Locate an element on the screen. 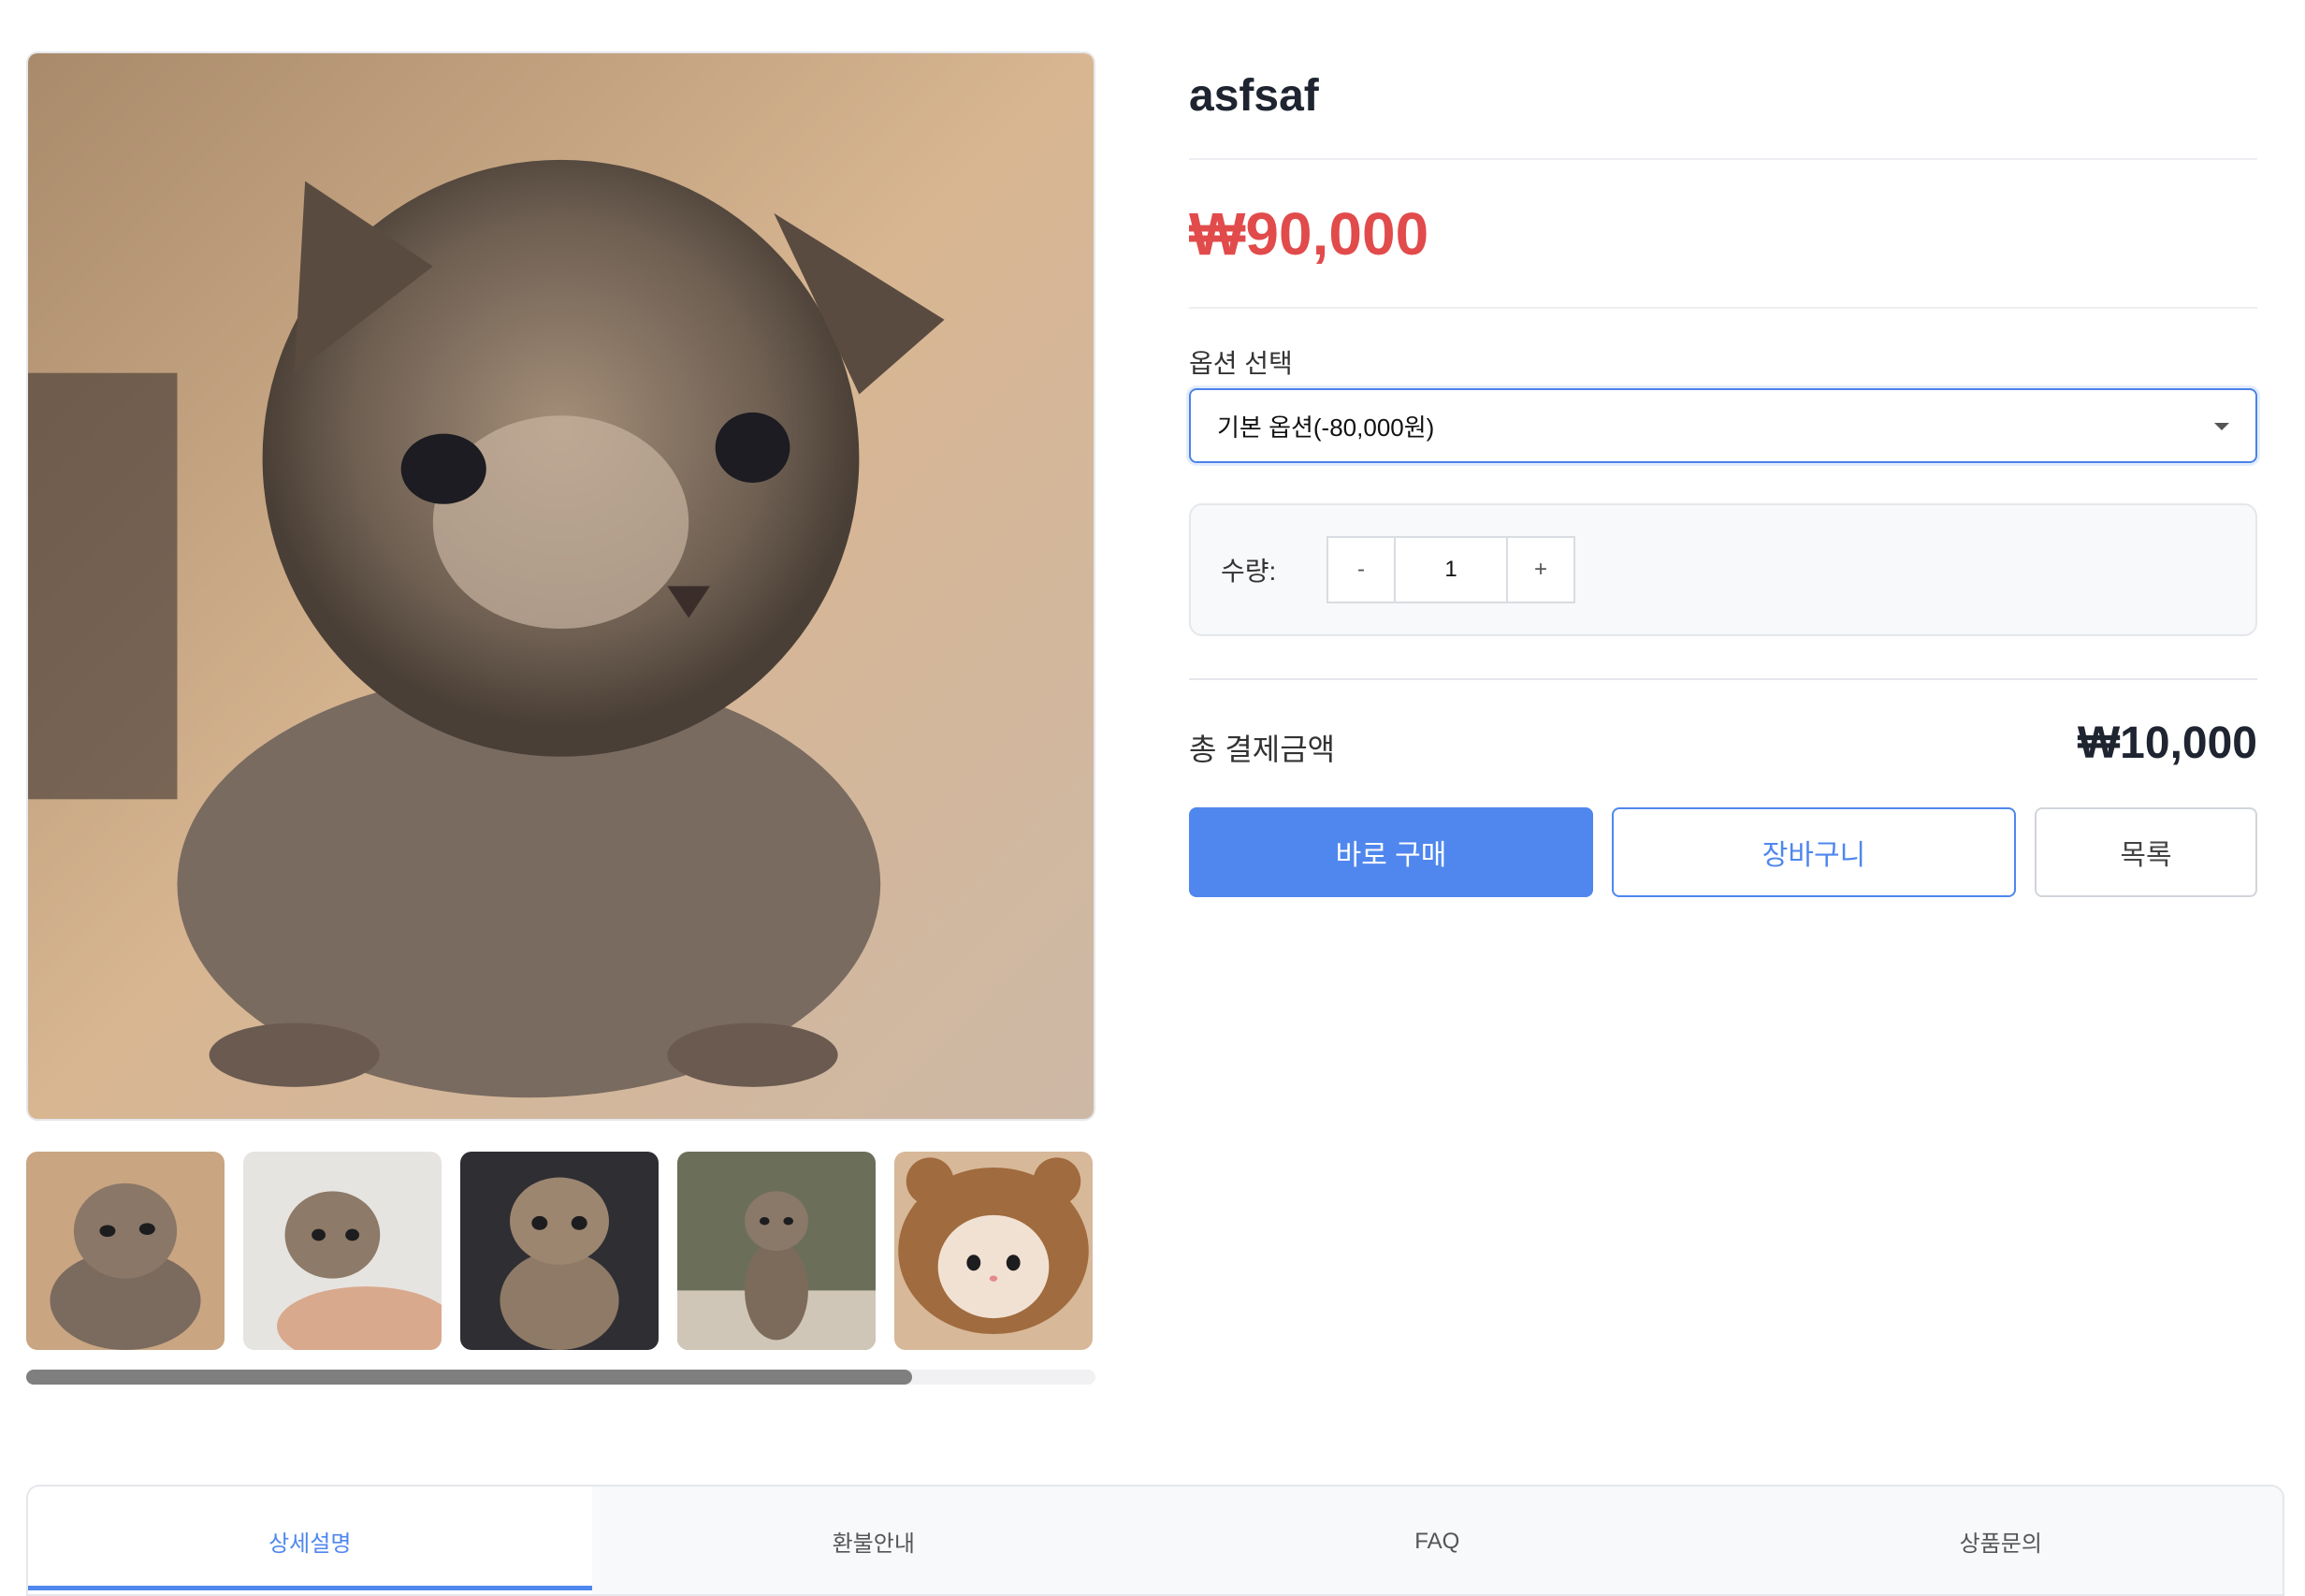  quantity-label: 수량: is located at coordinates (1249, 571).